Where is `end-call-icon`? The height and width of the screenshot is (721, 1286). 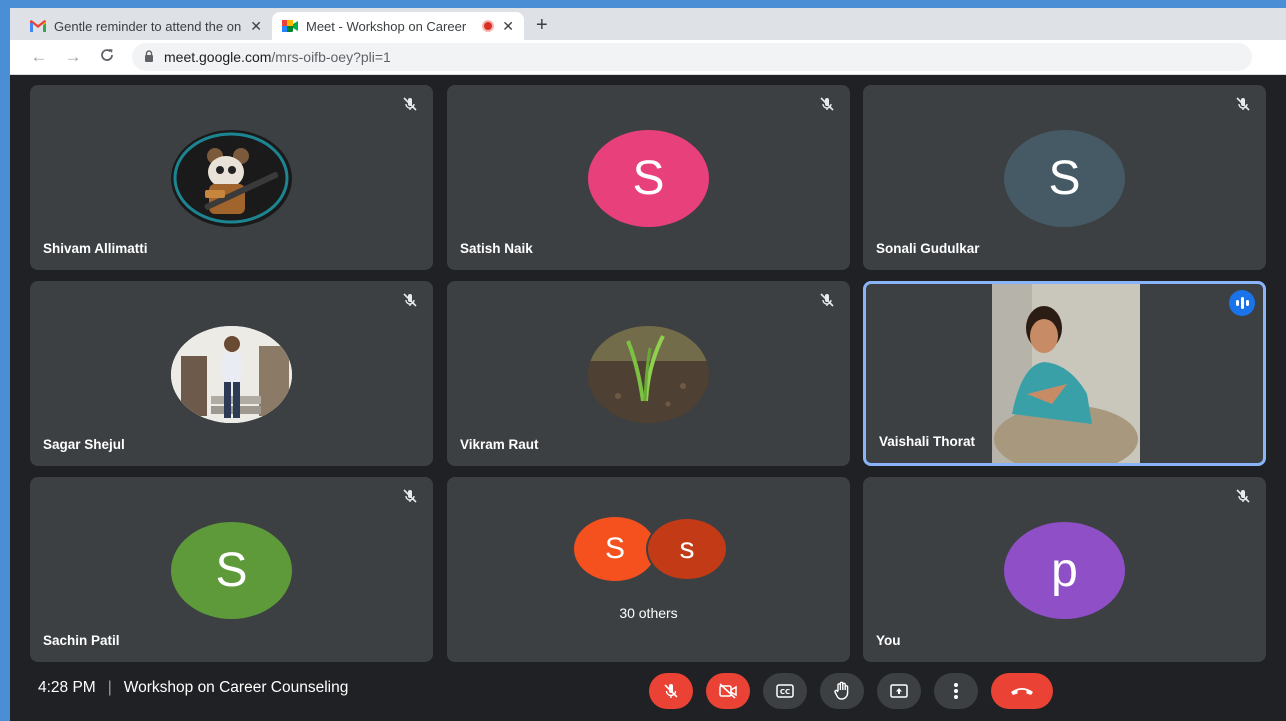 end-call-icon is located at coordinates (1022, 691).